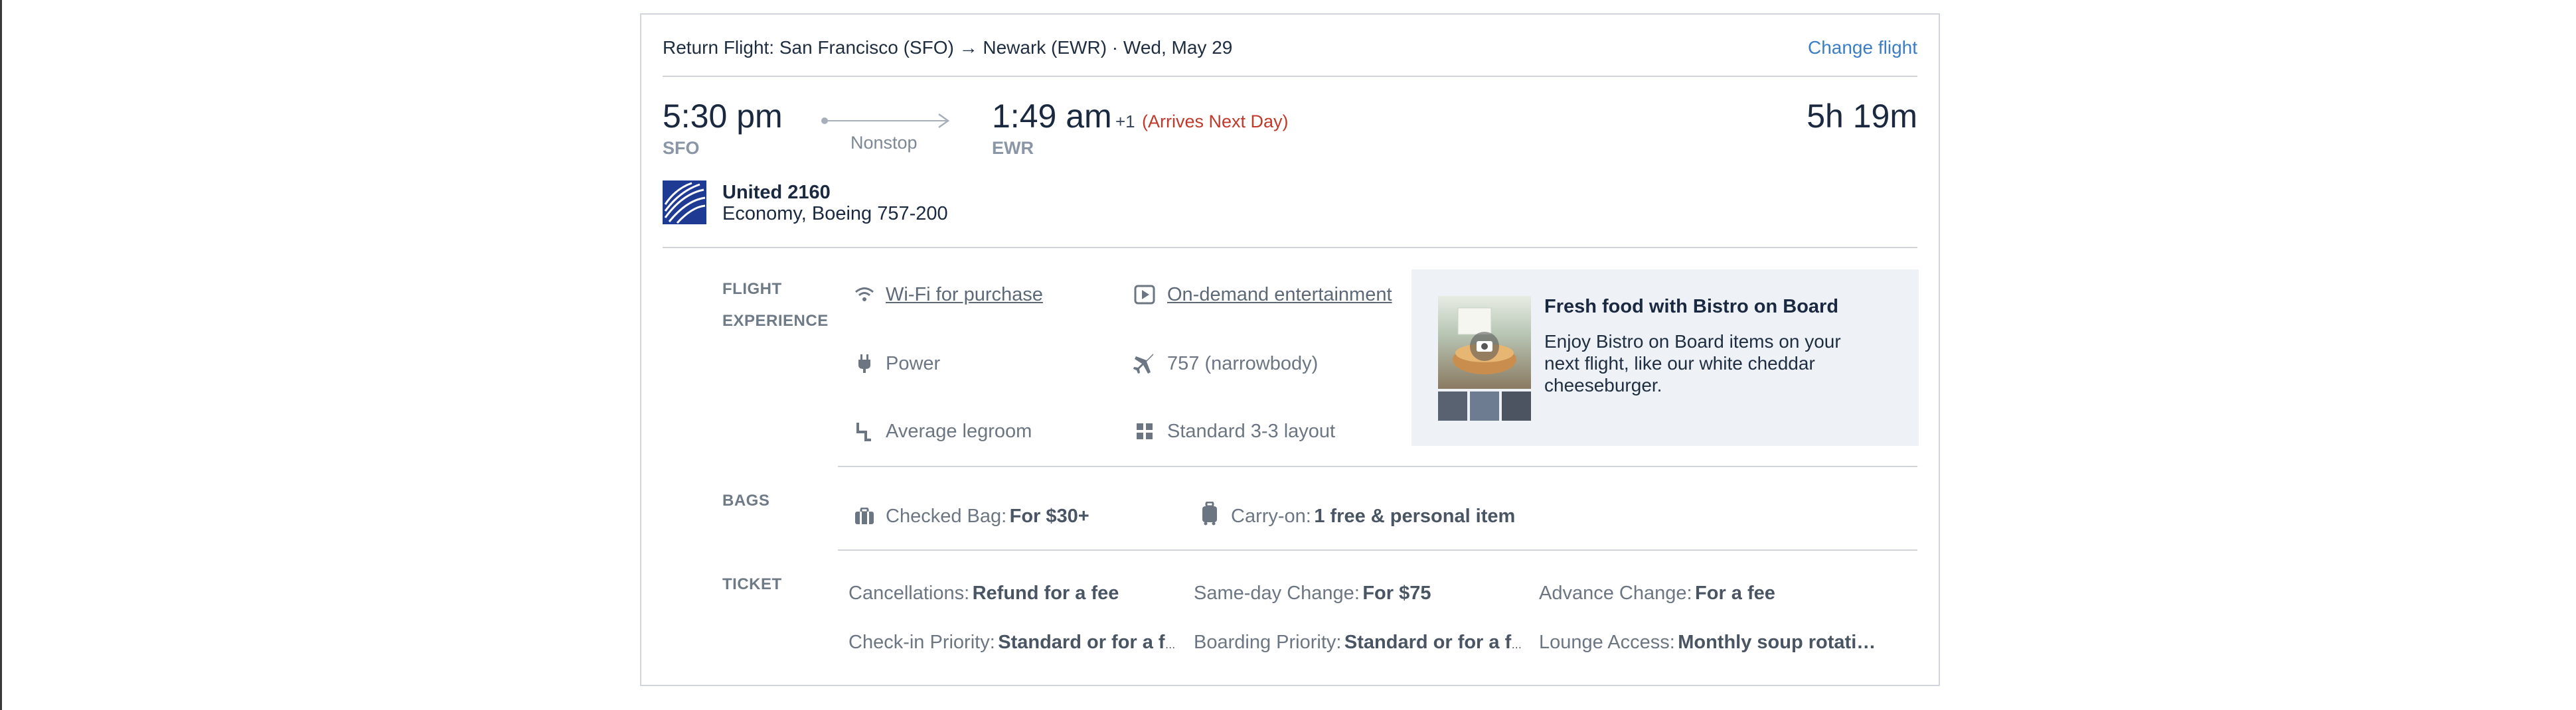 This screenshot has height=710, width=2576. What do you see at coordinates (1415, 516) in the screenshot?
I see `carry-on-value: 1 free & personal item` at bounding box center [1415, 516].